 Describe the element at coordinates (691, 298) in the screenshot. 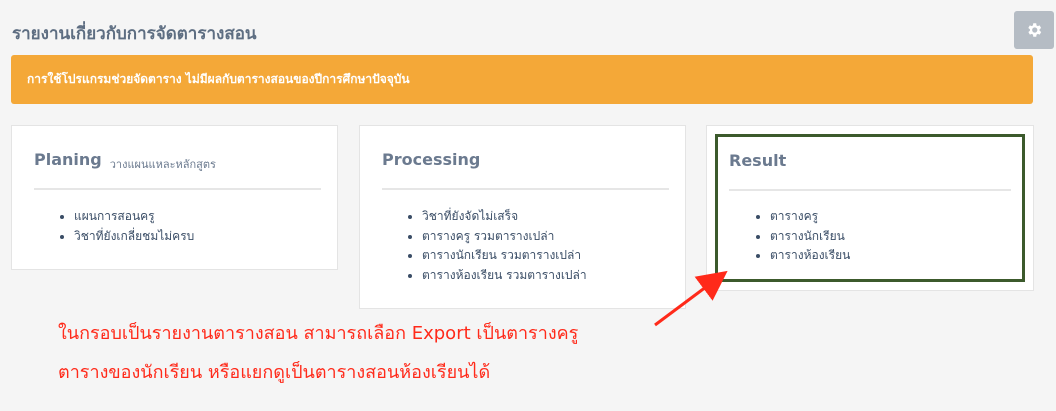

I see `annotation-arrow` at that location.